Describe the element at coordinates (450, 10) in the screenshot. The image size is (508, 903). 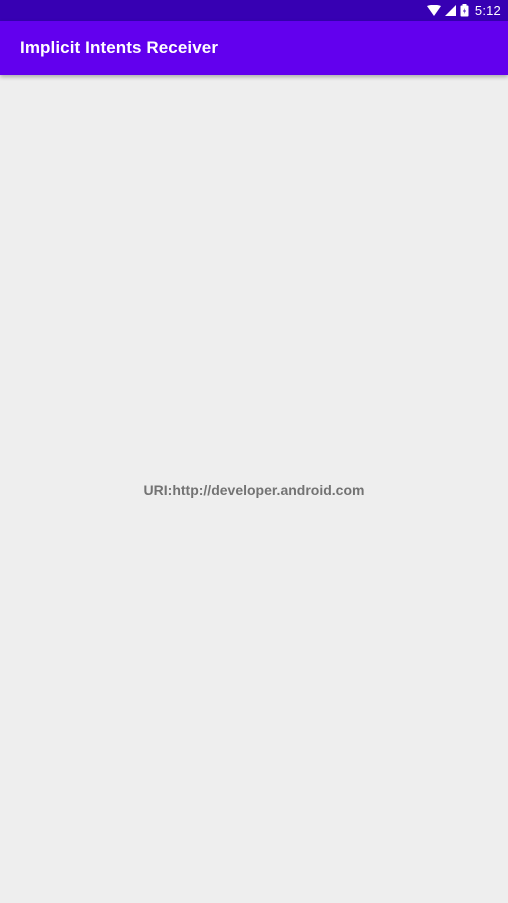
I see `cell-signal-icon` at that location.